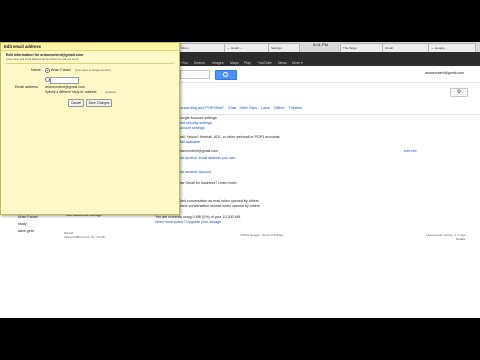 This screenshot has width=480, height=360. I want to click on bookmarks-bar, so click(329, 56).